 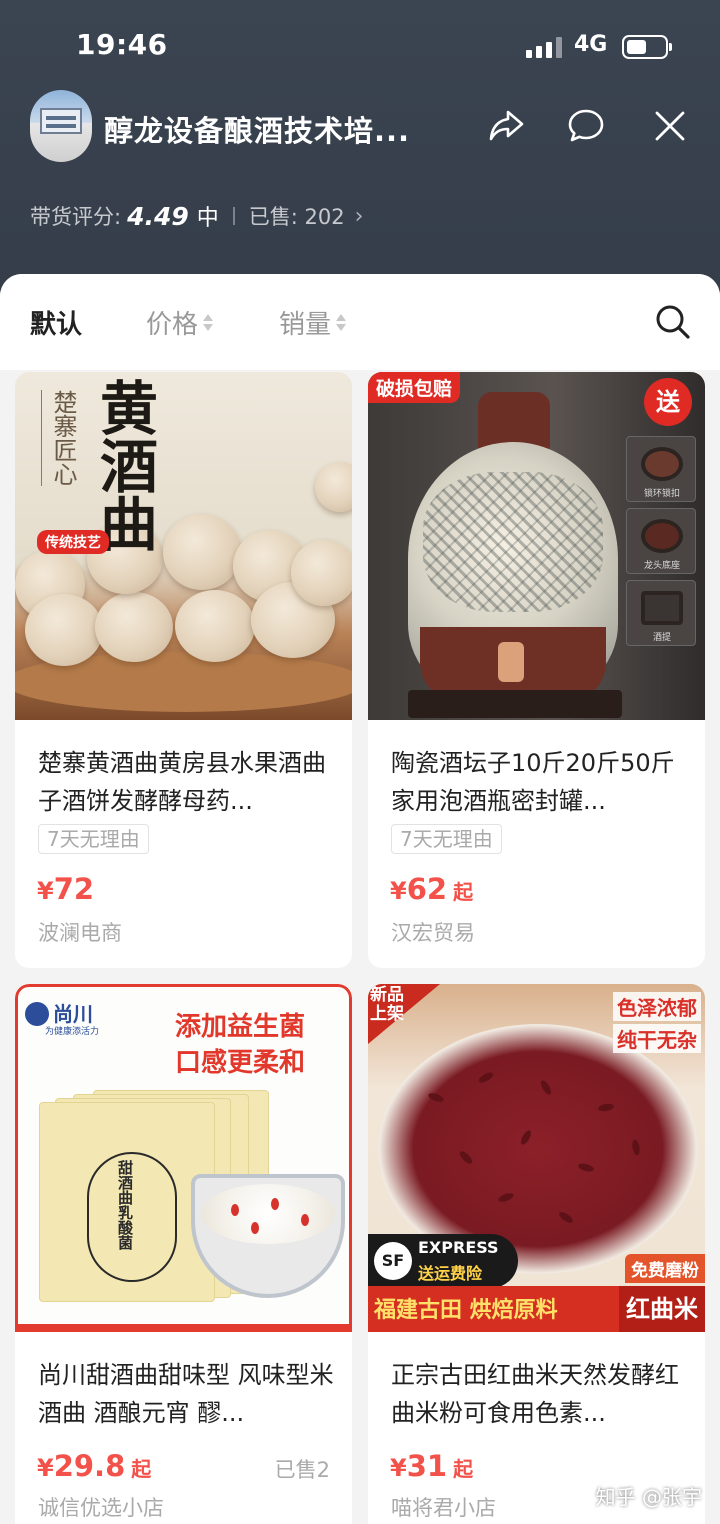 I want to click on product-shop: 喵将君小店, so click(x=443, y=1508).